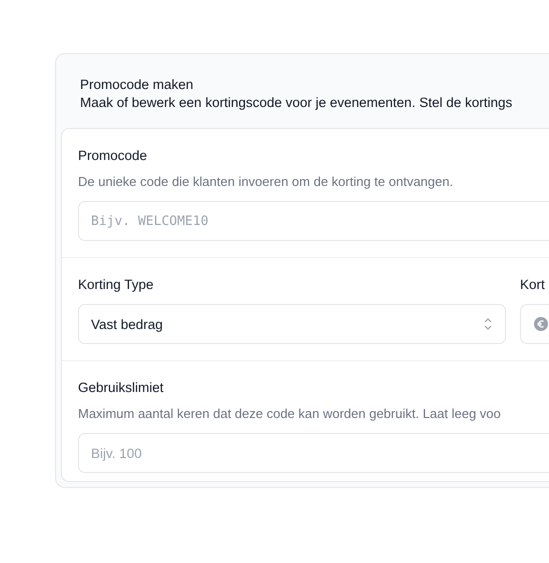  What do you see at coordinates (297, 103) in the screenshot?
I see `dialog-description: Maak of bewerk een kortingscode voor je evenementen. Stel de kortings` at bounding box center [297, 103].